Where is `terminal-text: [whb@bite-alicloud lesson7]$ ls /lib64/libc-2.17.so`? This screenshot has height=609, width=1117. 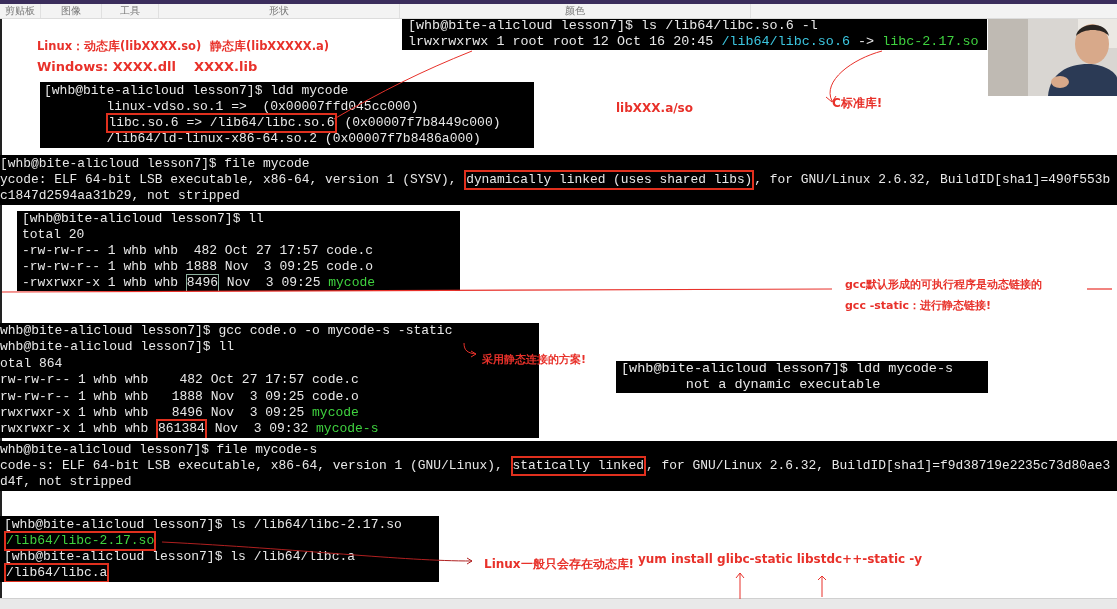 terminal-text: [whb@bite-alicloud lesson7]$ ls /lib64/libc-2.17.so is located at coordinates (203, 525).